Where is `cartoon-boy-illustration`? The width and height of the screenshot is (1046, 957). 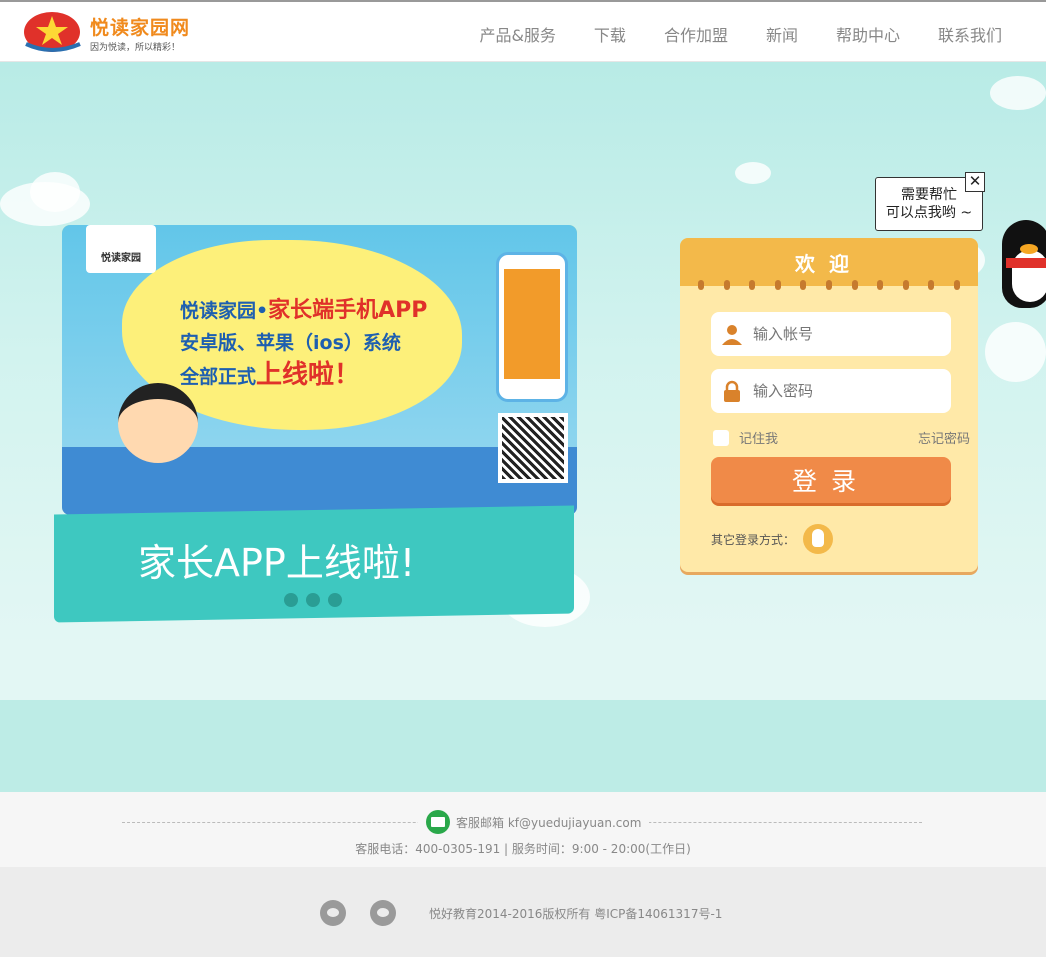 cartoon-boy-illustration is located at coordinates (158, 423).